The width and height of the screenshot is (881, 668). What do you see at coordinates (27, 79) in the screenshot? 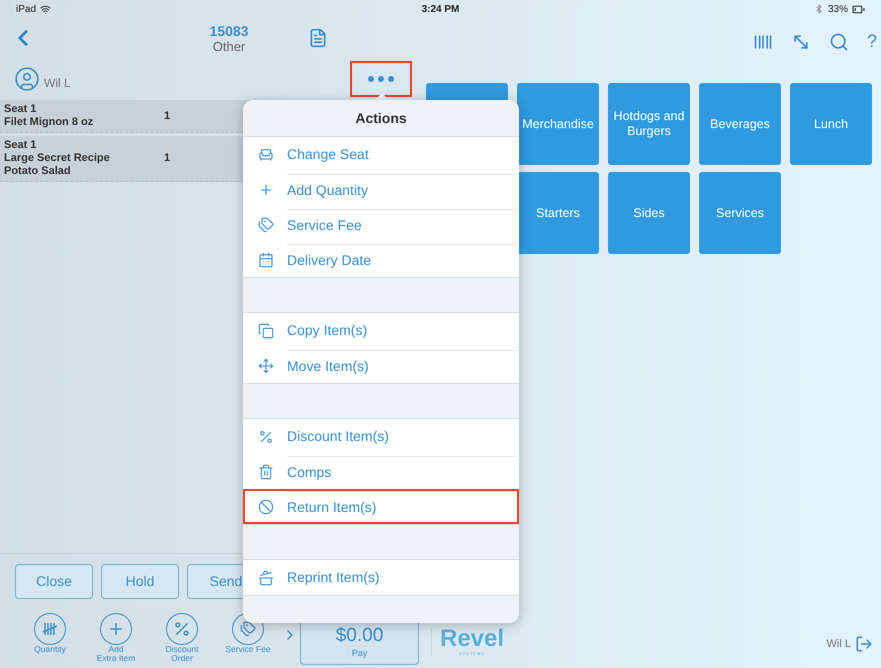
I see `user-icon` at bounding box center [27, 79].